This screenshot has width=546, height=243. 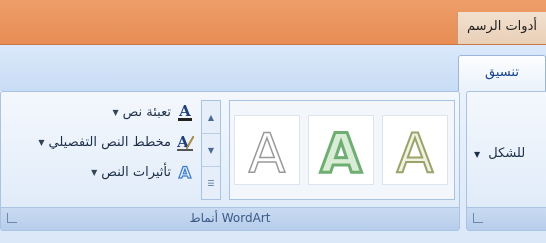 I want to click on gallery-scroll-down-button: ▼, so click(x=211, y=150).